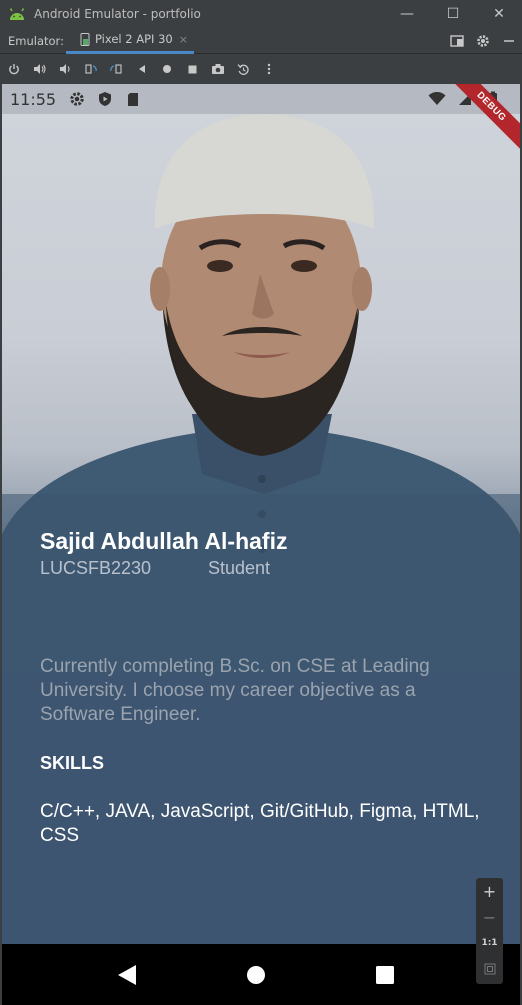 The width and height of the screenshot is (522, 1005). What do you see at coordinates (483, 41) in the screenshot?
I see `settings-gear-icon` at bounding box center [483, 41].